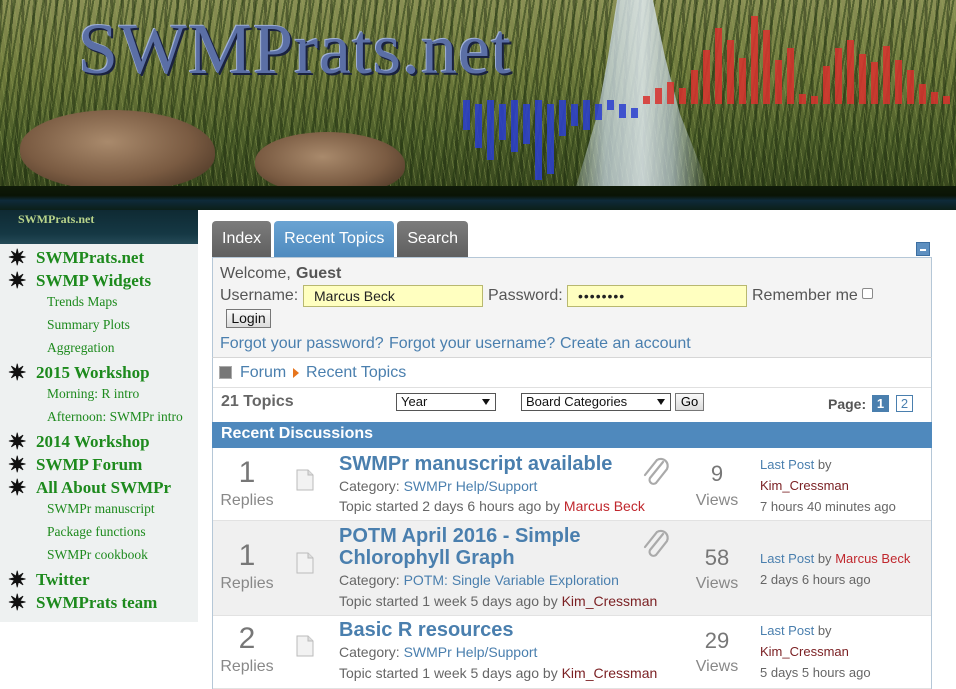  I want to click on remember-me-checkbox, so click(867, 293).